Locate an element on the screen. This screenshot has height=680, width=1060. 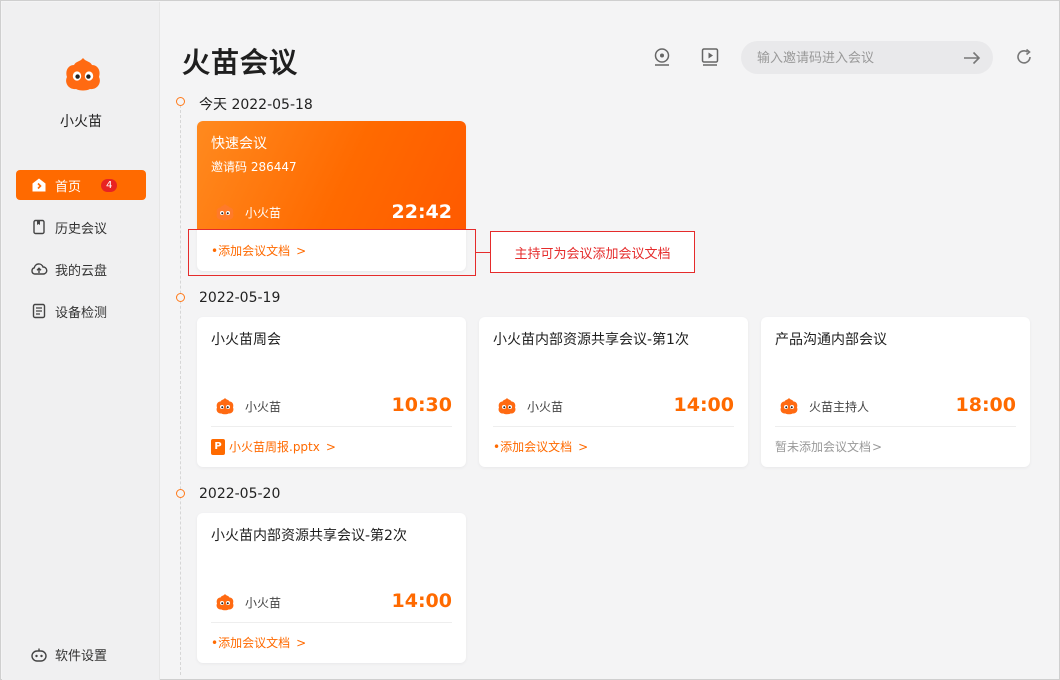
device-check-icon is located at coordinates (39, 311).